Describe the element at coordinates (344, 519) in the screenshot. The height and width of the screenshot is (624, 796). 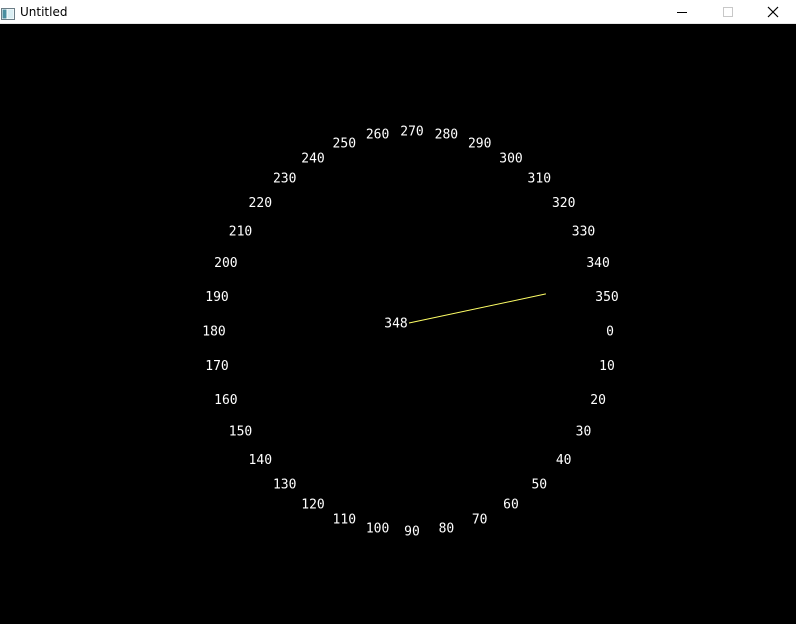
I see `dial-label-110: 110` at that location.